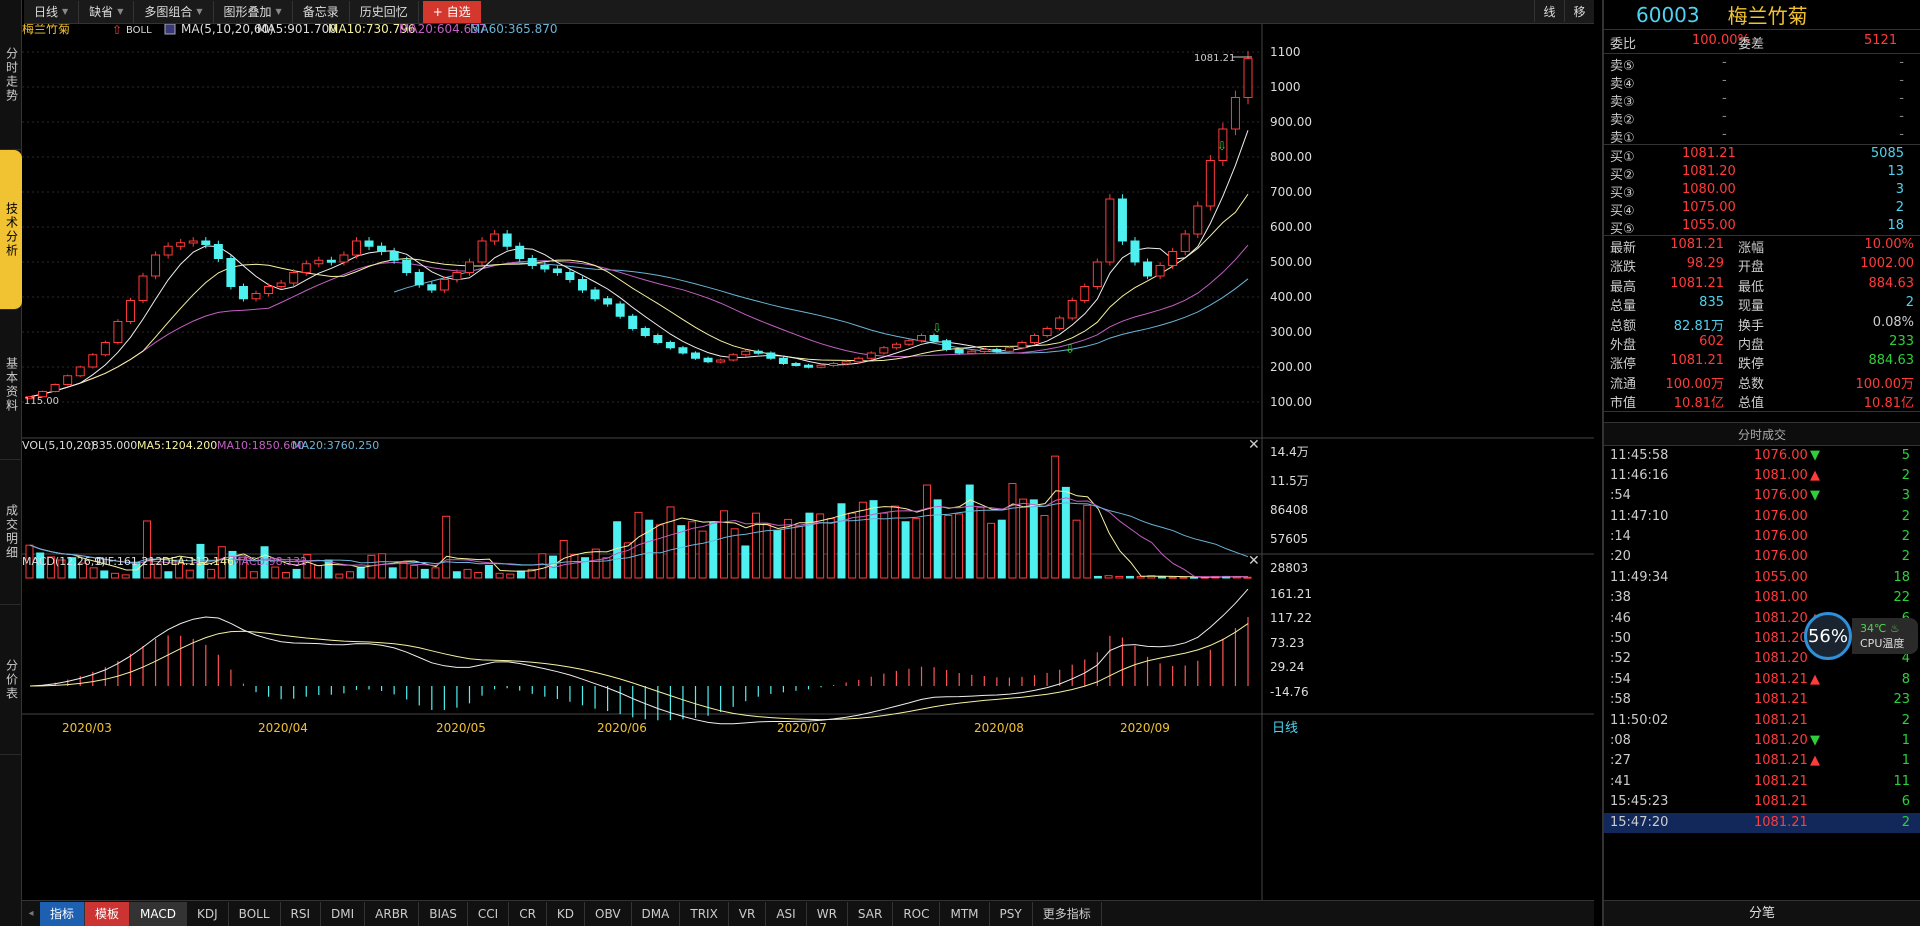 This screenshot has width=1920, height=926. I want to click on date-tick: 2020/05, so click(461, 728).